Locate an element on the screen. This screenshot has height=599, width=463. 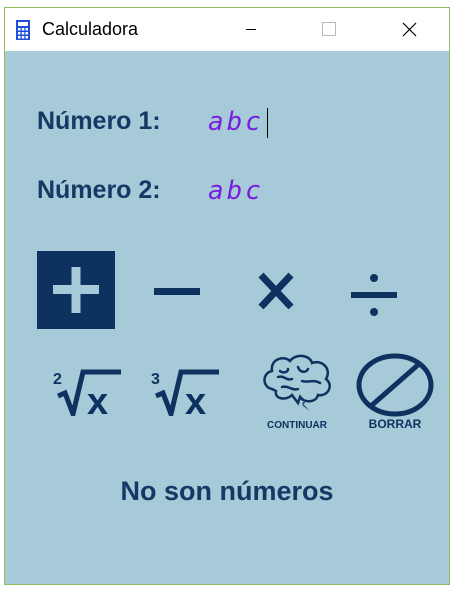
divide-button is located at coordinates (375, 296).